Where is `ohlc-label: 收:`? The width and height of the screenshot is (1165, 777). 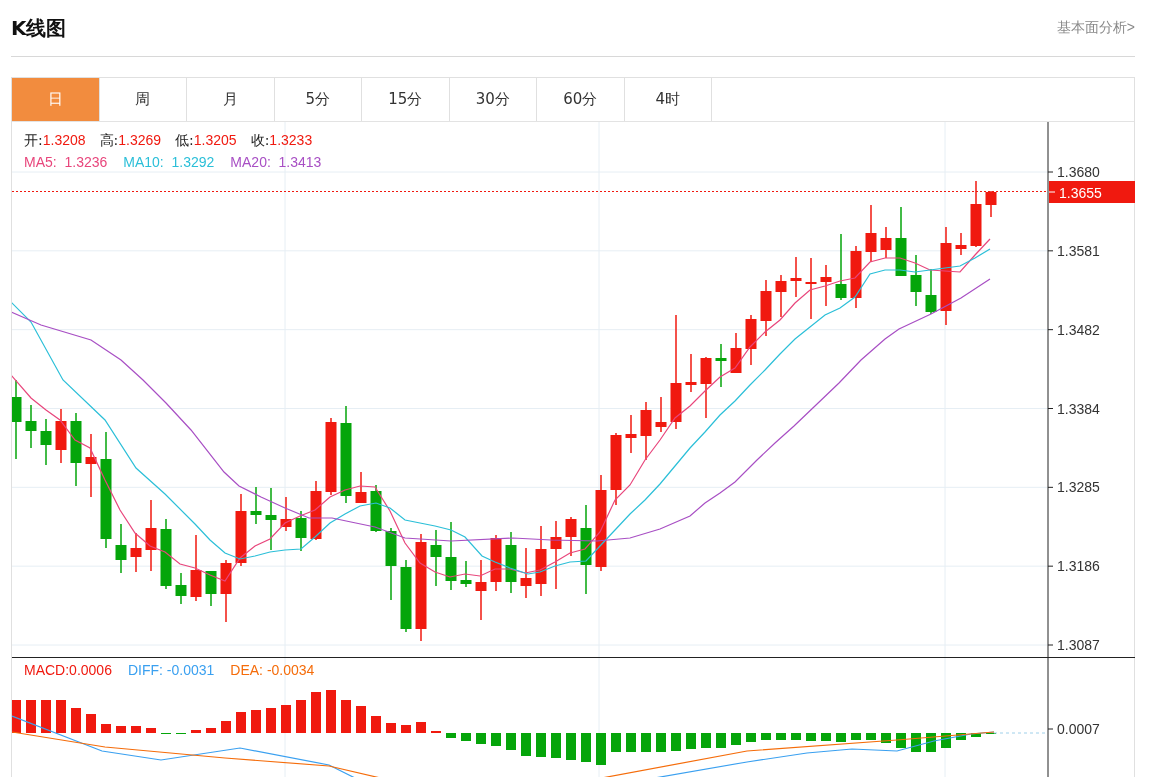
ohlc-label: 收: is located at coordinates (260, 141).